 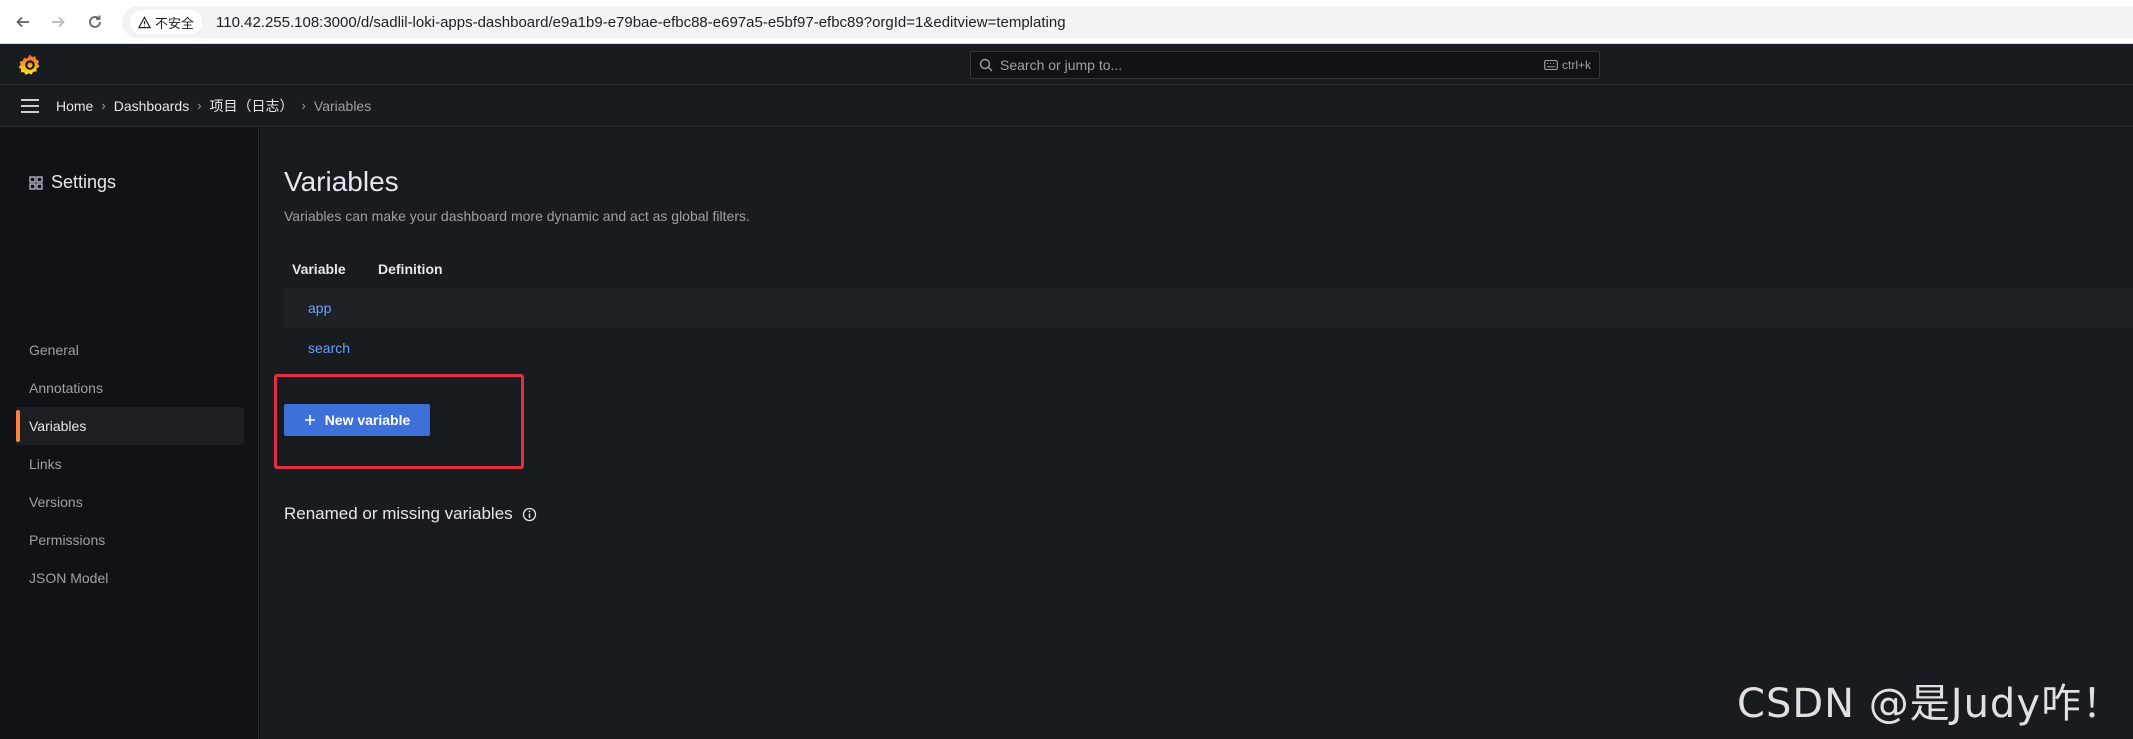 I want to click on variables-table: Variable Definition app search, so click(x=1208, y=309).